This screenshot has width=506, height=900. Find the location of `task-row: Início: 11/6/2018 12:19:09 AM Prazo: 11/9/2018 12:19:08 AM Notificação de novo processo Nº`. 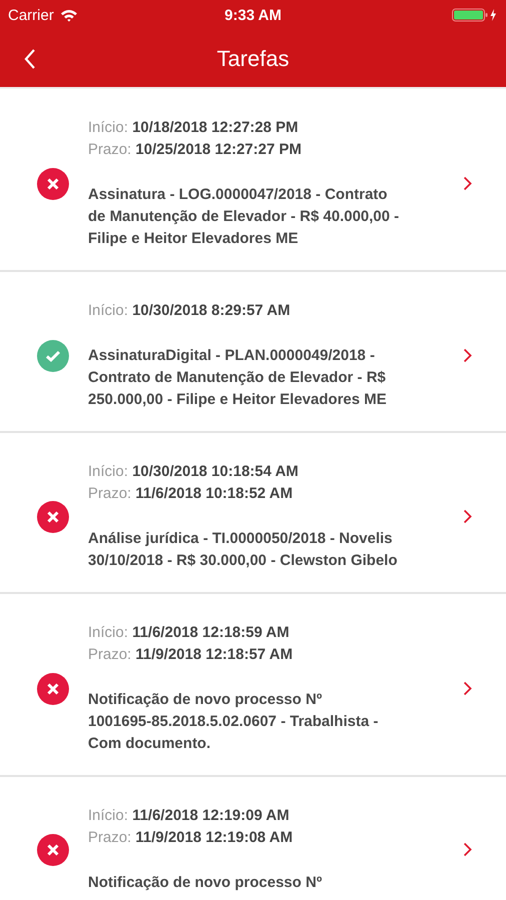

task-row: Início: 11/6/2018 12:19:09 AM Prazo: 11/9/2018 12:19:08 AM Notificação de novo processo Nº is located at coordinates (253, 838).